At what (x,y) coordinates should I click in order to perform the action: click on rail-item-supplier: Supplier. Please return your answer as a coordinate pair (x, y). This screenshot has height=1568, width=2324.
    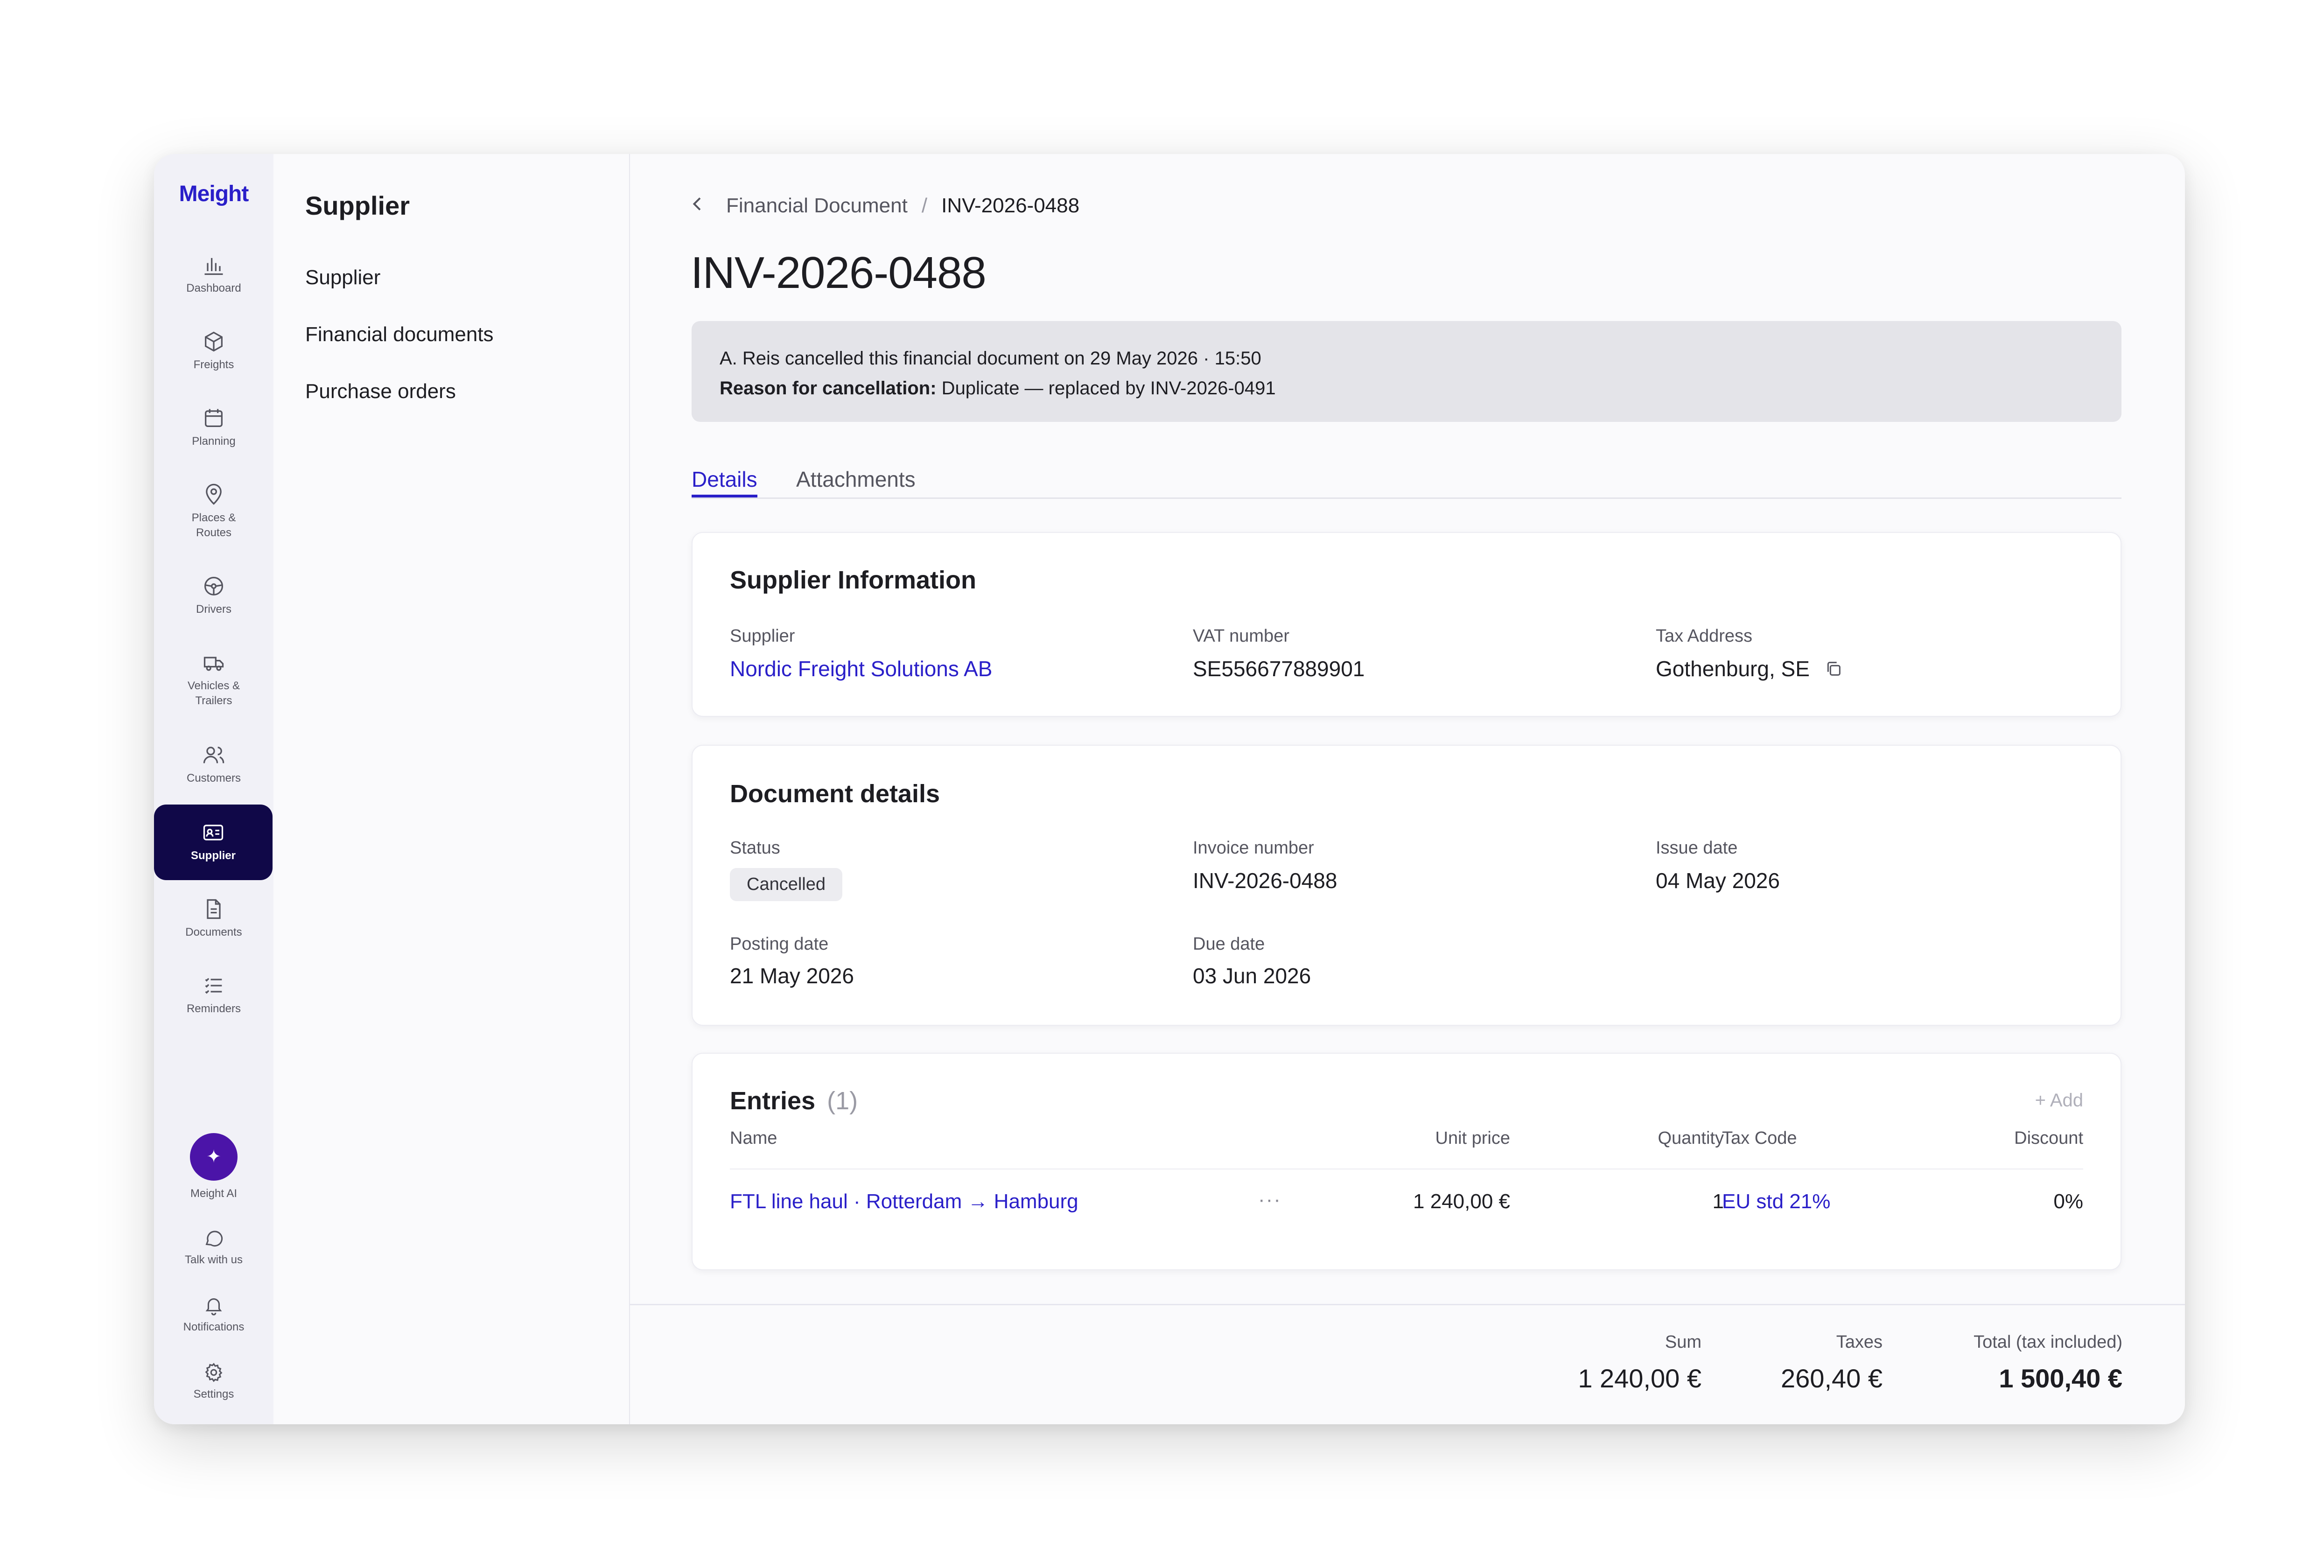
    Looking at the image, I should click on (213, 842).